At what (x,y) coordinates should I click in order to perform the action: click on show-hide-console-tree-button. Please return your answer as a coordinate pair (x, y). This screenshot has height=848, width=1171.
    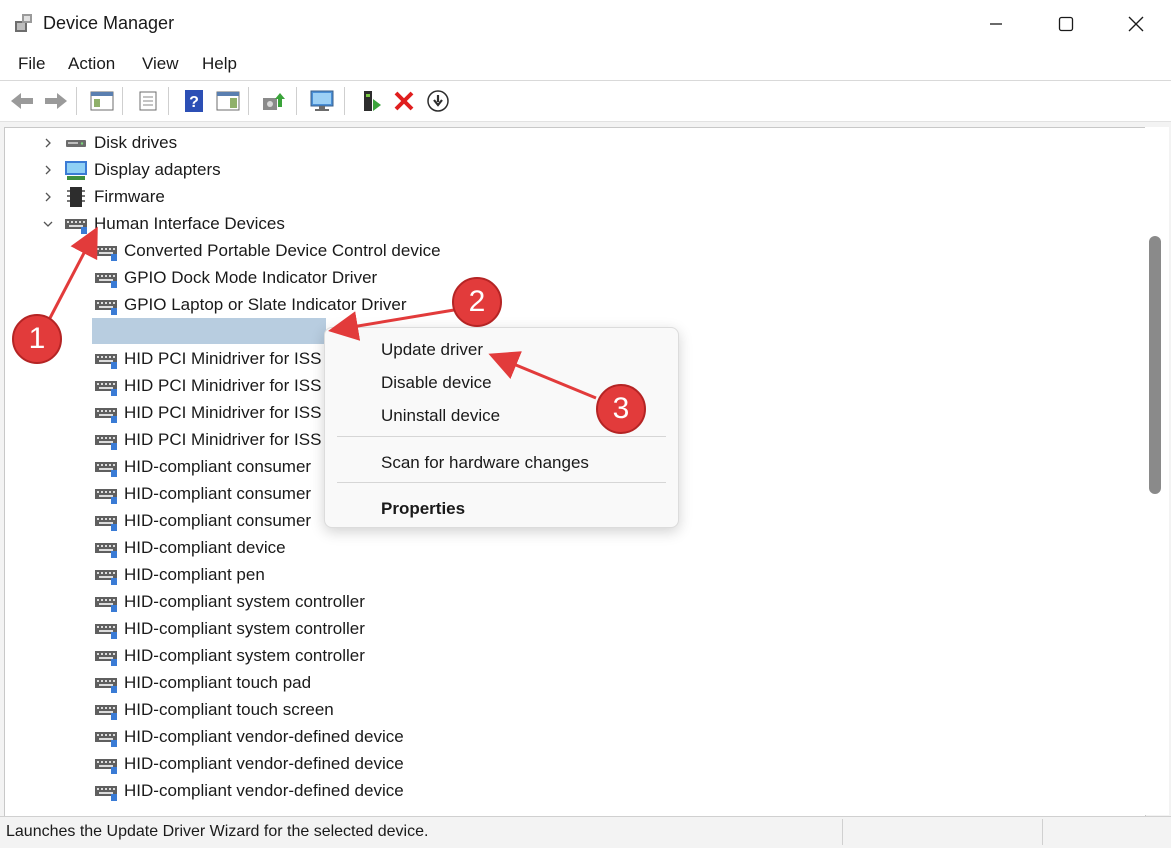
    Looking at the image, I should click on (102, 101).